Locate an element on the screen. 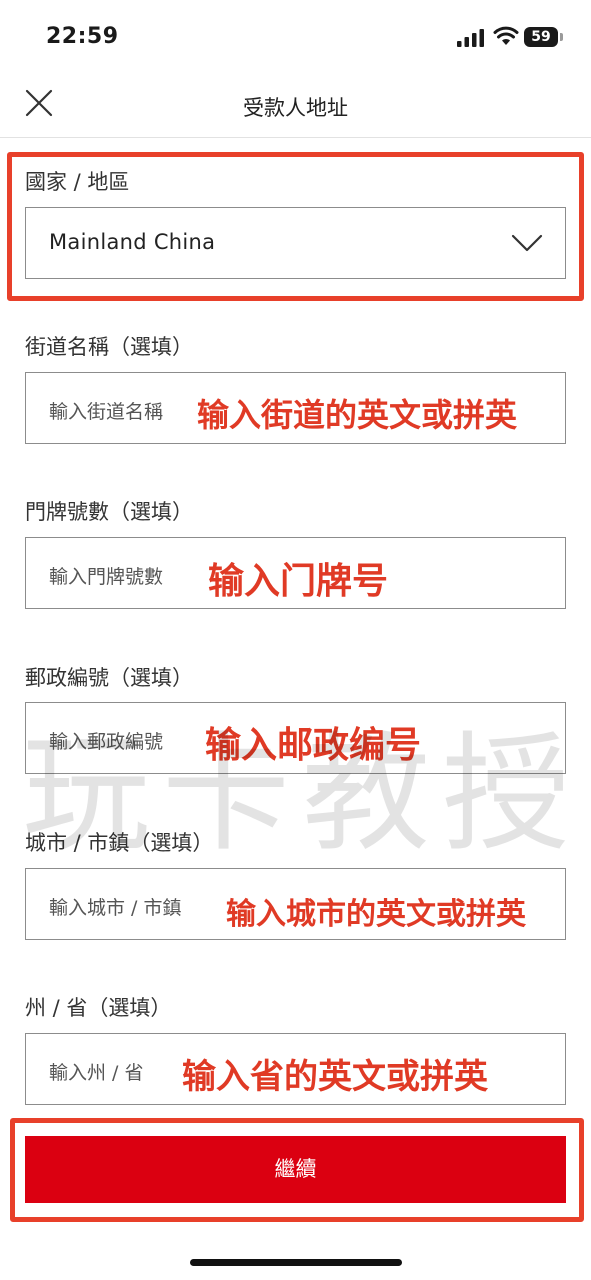 This screenshot has width=591, height=1280. continue-button: 繼續 is located at coordinates (295, 1169).